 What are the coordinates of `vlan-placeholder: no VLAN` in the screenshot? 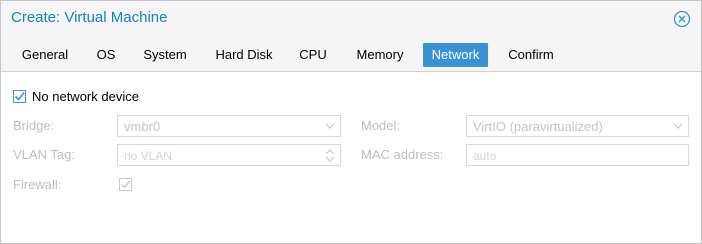 It's located at (148, 156).